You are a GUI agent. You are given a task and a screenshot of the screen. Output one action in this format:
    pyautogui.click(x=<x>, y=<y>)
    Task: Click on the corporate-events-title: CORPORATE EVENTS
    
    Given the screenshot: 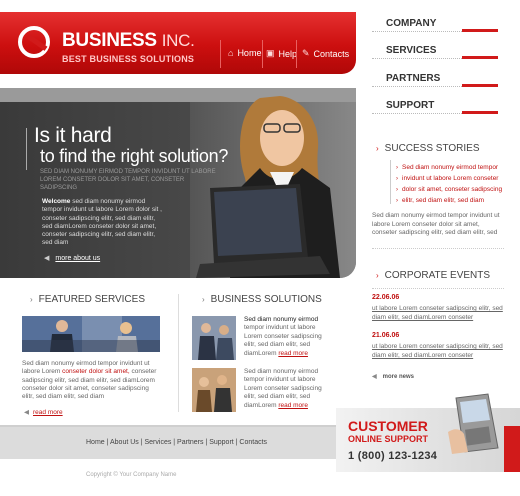 What is the action you would take?
    pyautogui.click(x=437, y=275)
    